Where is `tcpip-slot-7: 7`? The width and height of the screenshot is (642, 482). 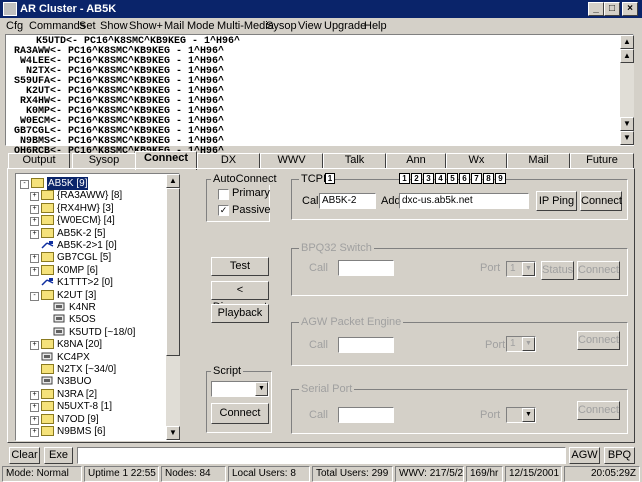
tcpip-slot-7: 7 is located at coordinates (476, 178).